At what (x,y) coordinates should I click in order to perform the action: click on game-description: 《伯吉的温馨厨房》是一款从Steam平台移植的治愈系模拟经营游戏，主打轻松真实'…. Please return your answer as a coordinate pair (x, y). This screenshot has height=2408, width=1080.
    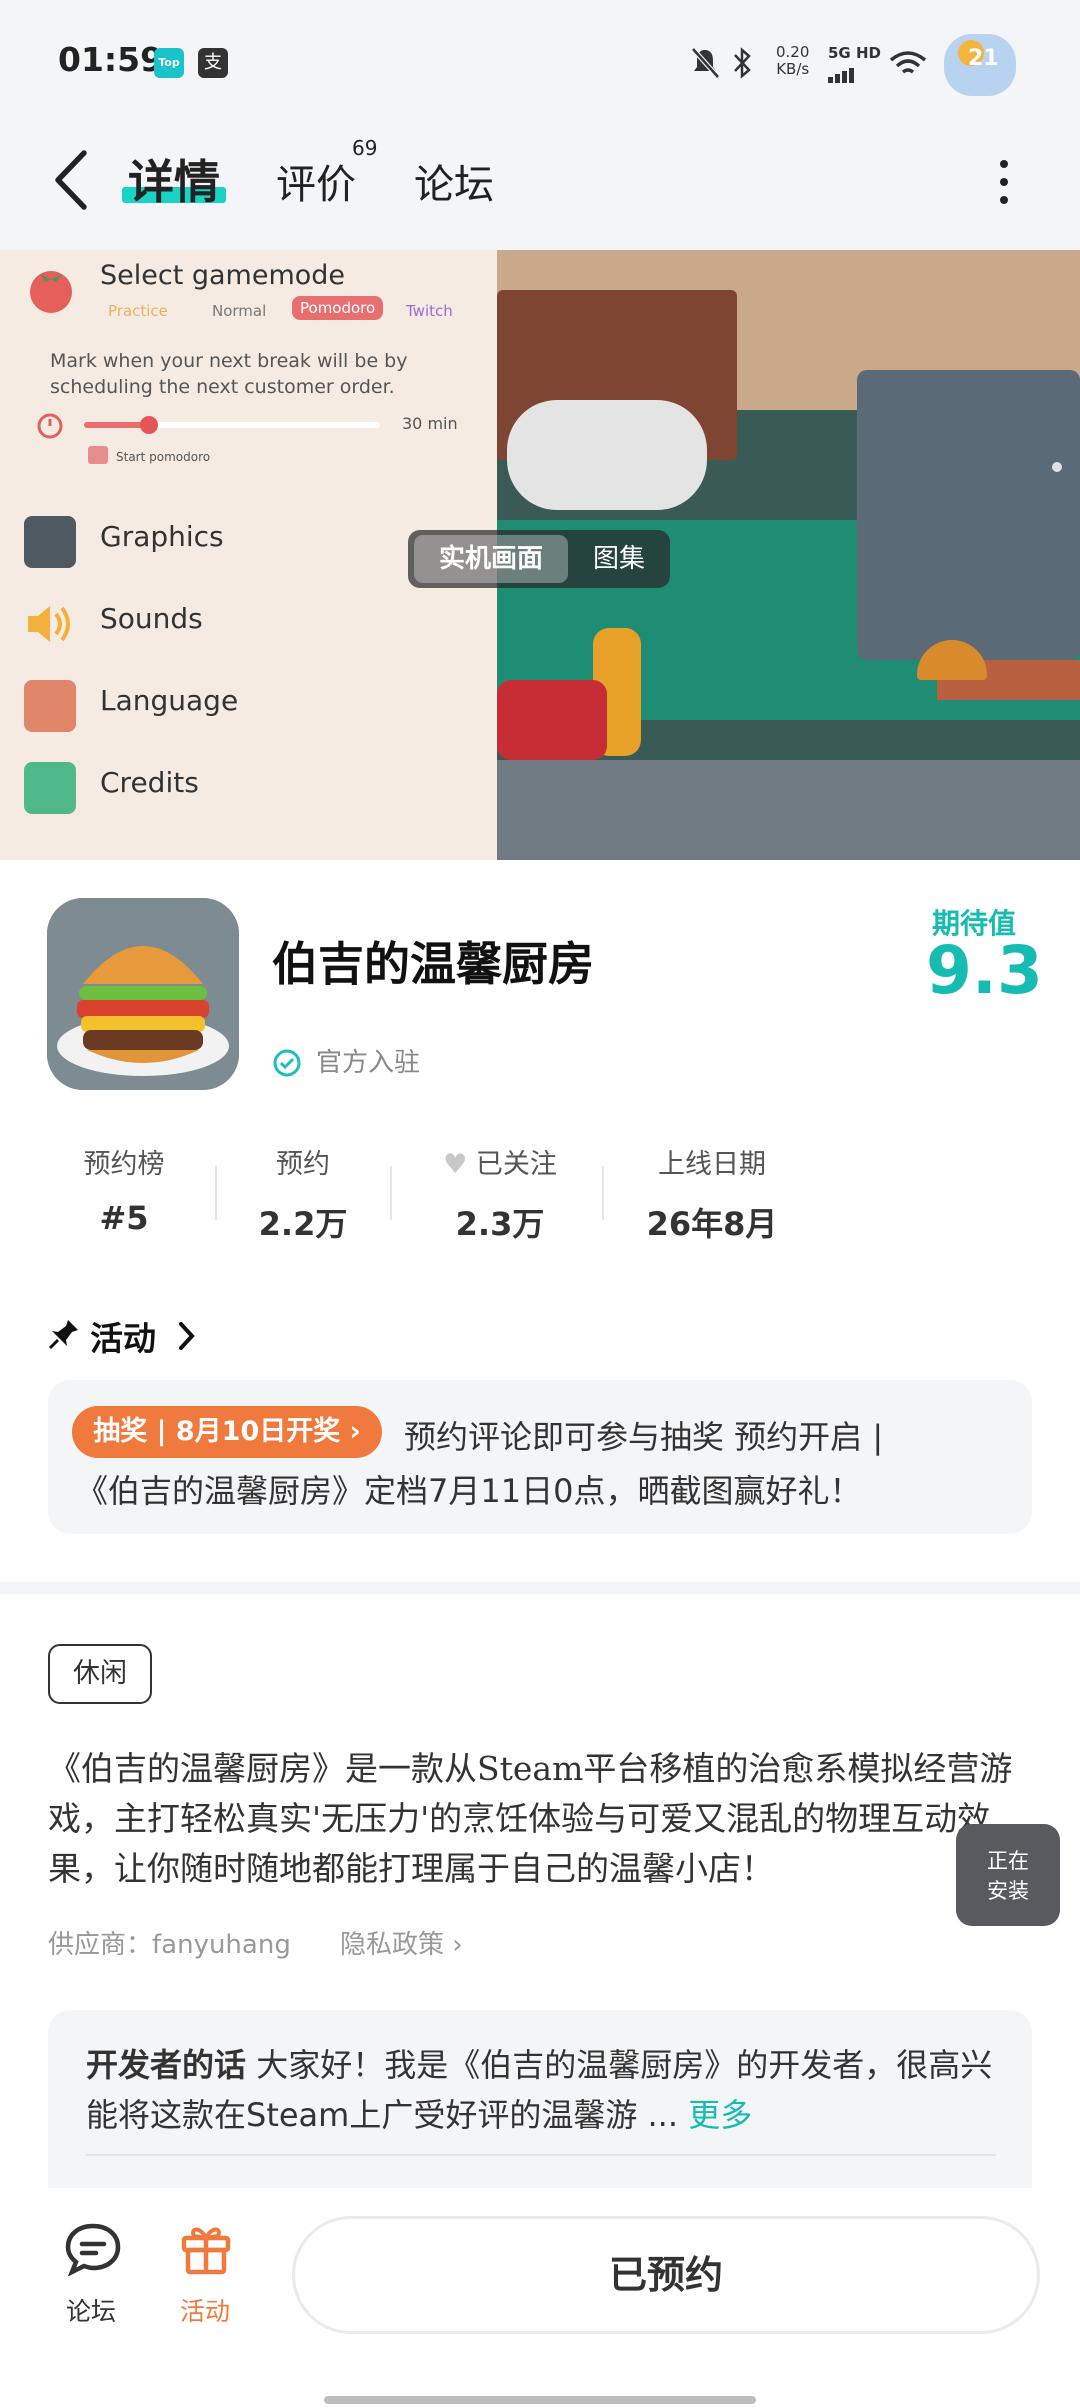
    Looking at the image, I should click on (530, 1818).